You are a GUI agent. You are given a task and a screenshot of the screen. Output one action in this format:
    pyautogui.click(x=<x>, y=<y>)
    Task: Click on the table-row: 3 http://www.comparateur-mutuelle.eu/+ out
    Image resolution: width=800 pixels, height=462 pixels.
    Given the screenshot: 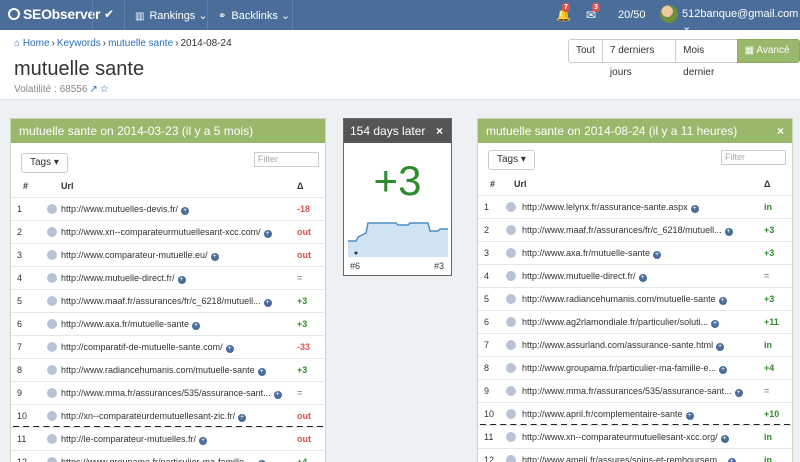 What is the action you would take?
    pyautogui.click(x=169, y=254)
    